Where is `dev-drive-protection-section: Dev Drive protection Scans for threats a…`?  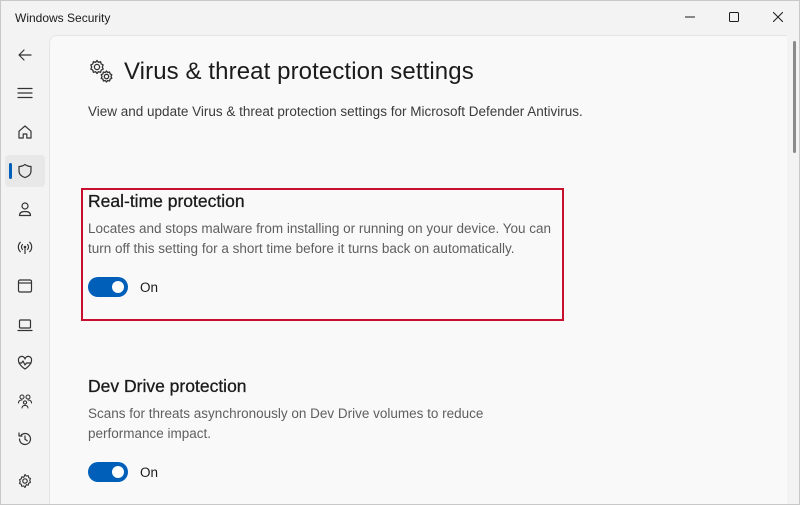 dev-drive-protection-section: Dev Drive protection Scans for threats a… is located at coordinates (323, 429).